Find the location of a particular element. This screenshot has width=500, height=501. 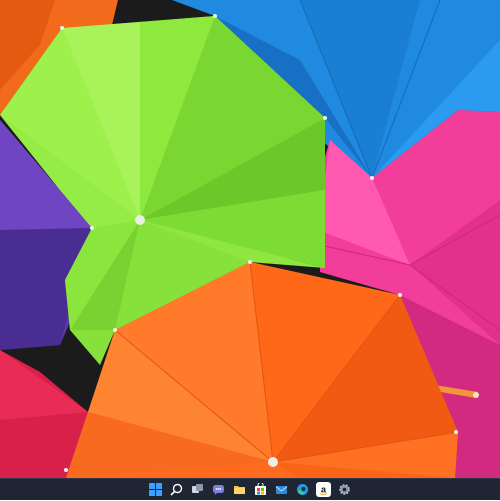

windows-logo-icon is located at coordinates (155, 489).